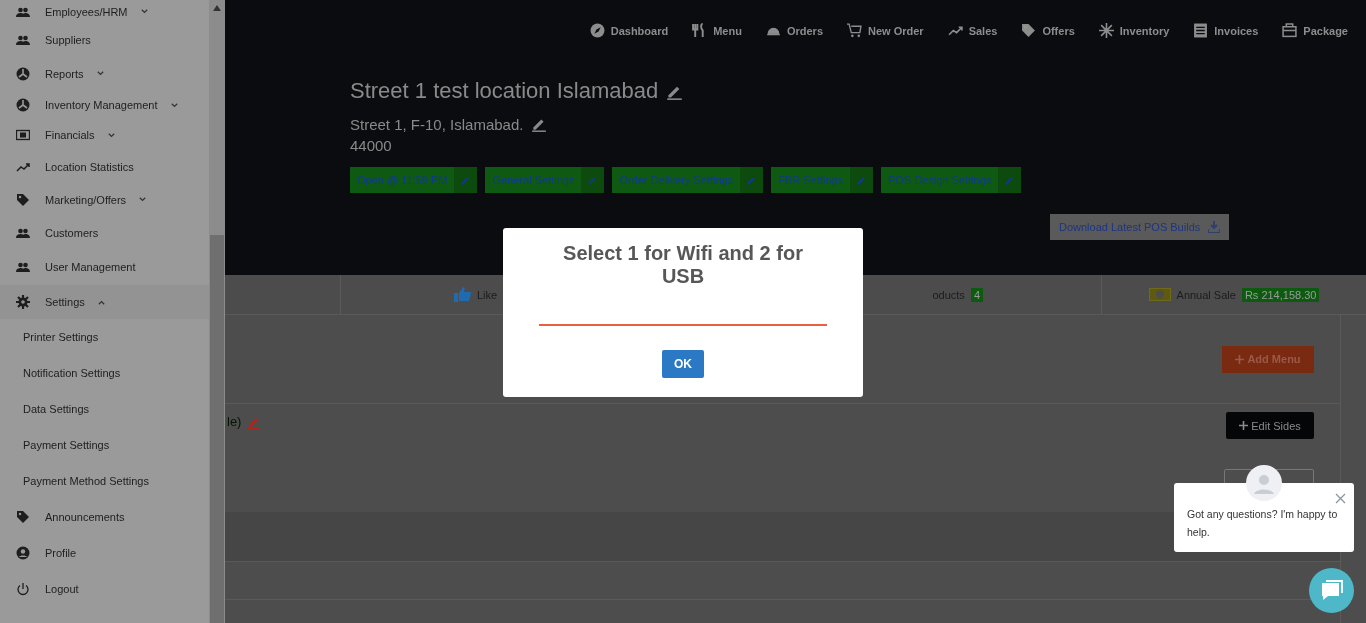 This screenshot has height=623, width=1366. I want to click on sale-badge: Rs 214,158.30, so click(1280, 294).